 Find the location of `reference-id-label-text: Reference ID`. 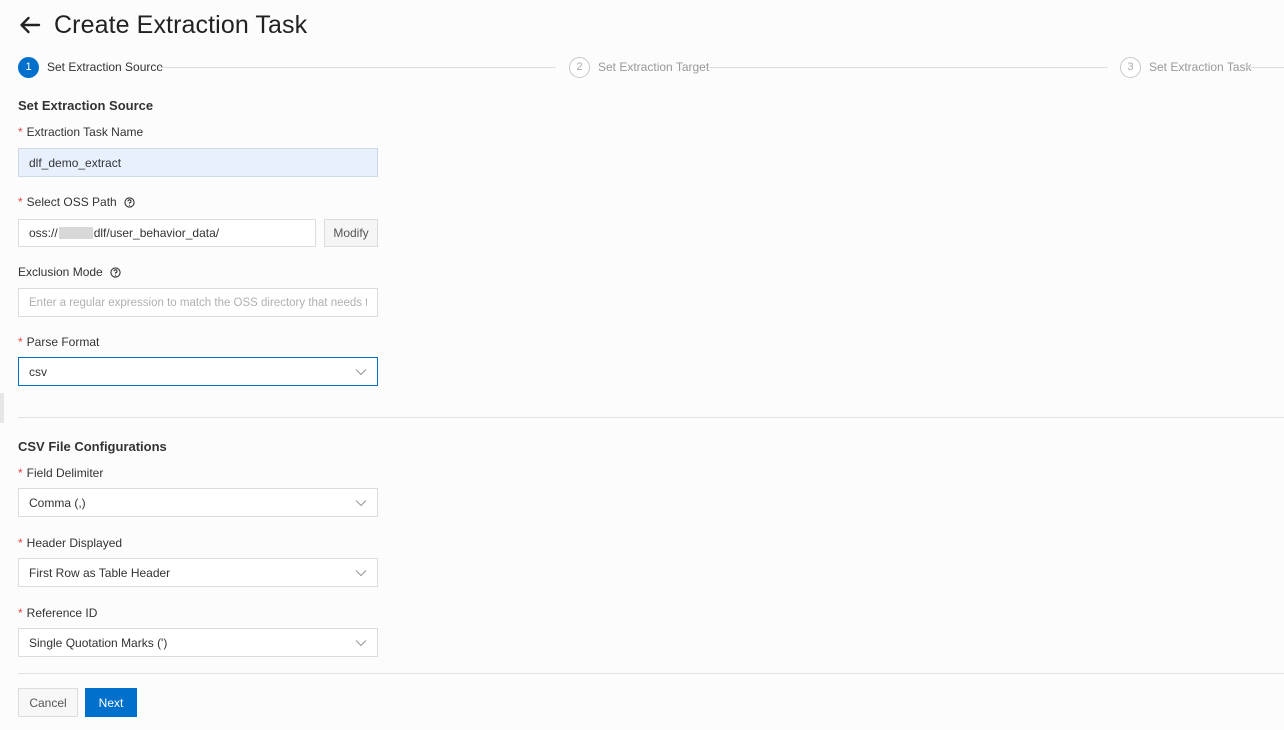

reference-id-label-text: Reference ID is located at coordinates (62, 613).